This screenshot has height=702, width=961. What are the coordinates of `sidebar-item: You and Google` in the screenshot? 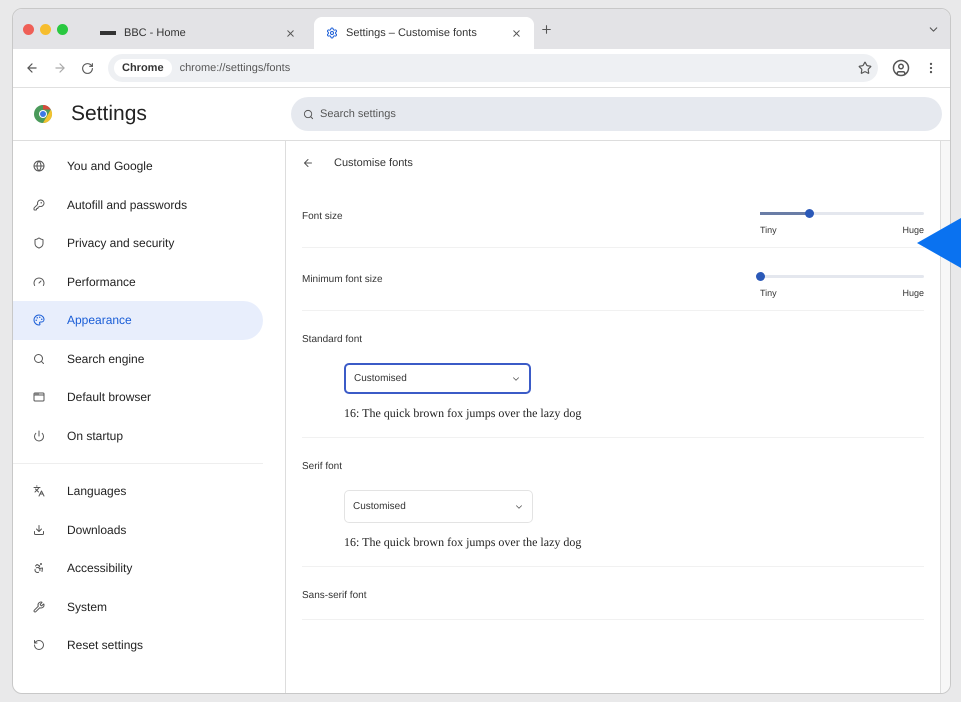 It's located at (138, 166).